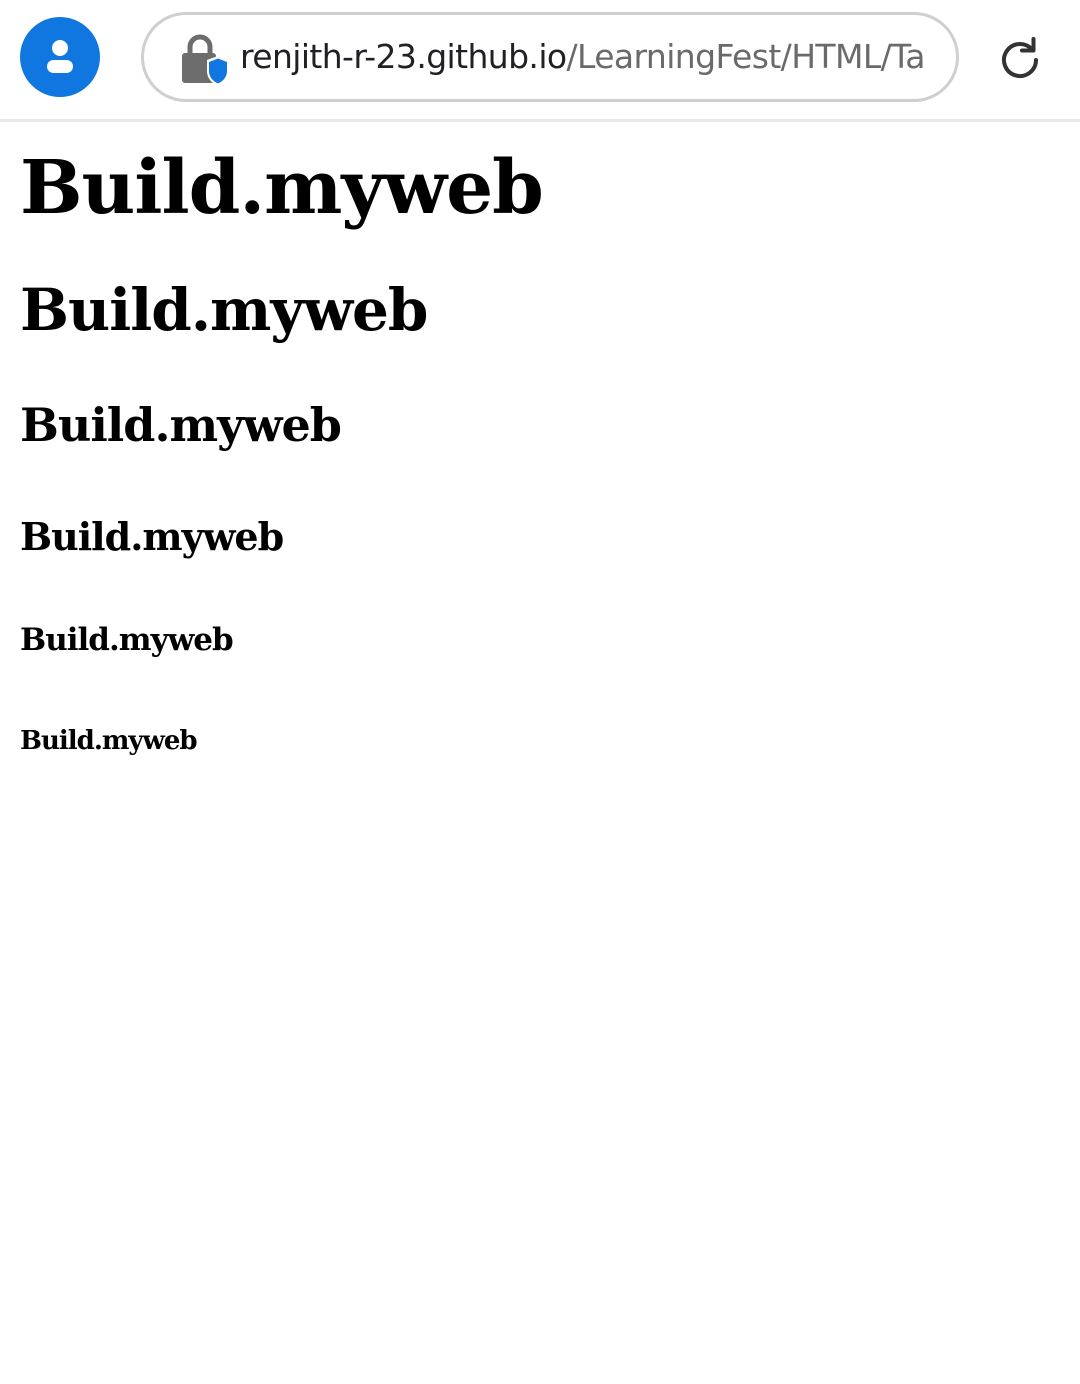 The height and width of the screenshot is (1384, 1080). Describe the element at coordinates (181, 425) in the screenshot. I see `heading-h3: Build.myweb` at that location.